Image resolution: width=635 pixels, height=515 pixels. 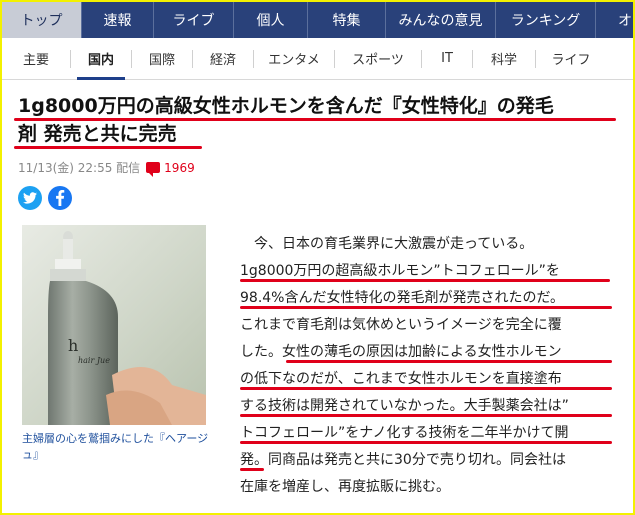 I want to click on twitter-icon, so click(x=30, y=198).